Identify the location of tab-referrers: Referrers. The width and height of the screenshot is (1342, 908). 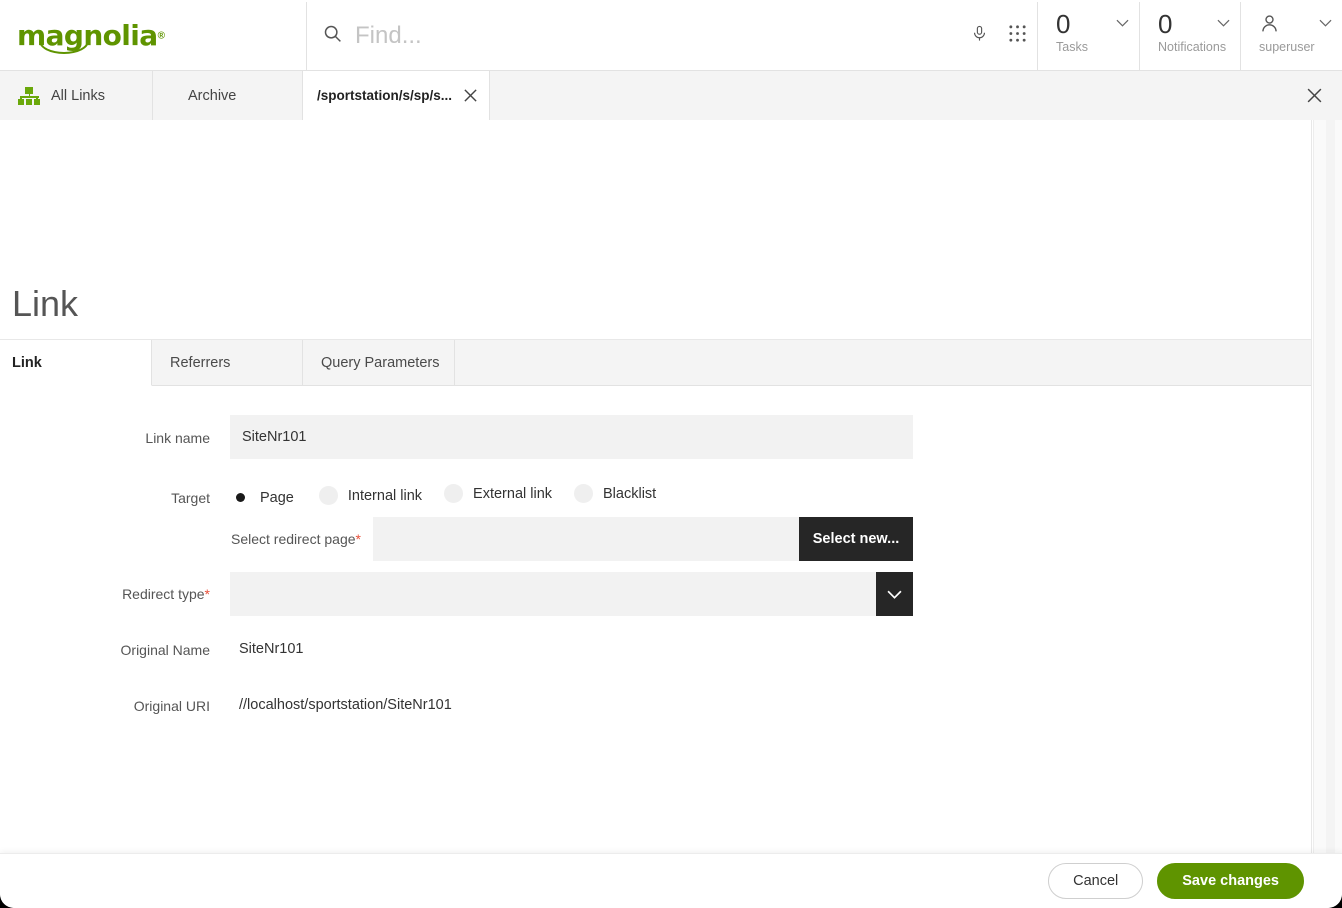
(227, 363).